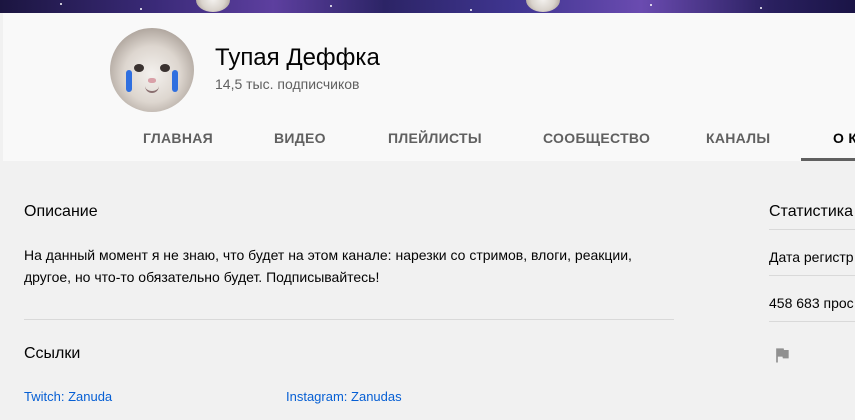  What do you see at coordinates (68, 396) in the screenshot?
I see `link-twitch: Twitch: Zanuda` at bounding box center [68, 396].